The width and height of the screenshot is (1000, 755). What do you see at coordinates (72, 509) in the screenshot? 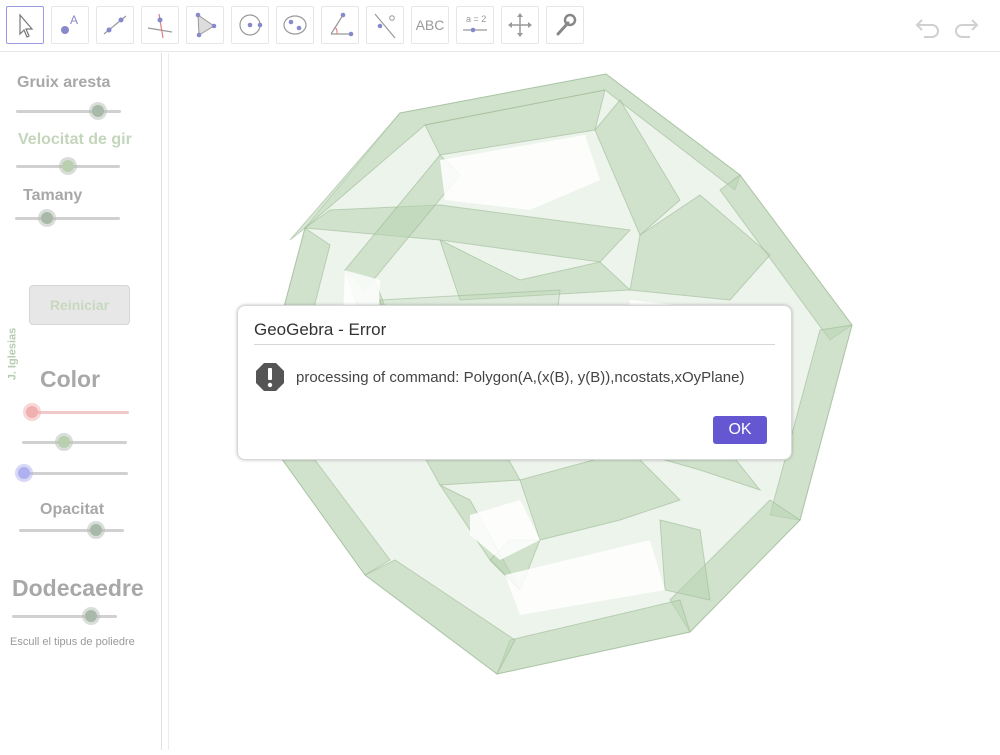
I see `opacity-label: Opacitat` at bounding box center [72, 509].